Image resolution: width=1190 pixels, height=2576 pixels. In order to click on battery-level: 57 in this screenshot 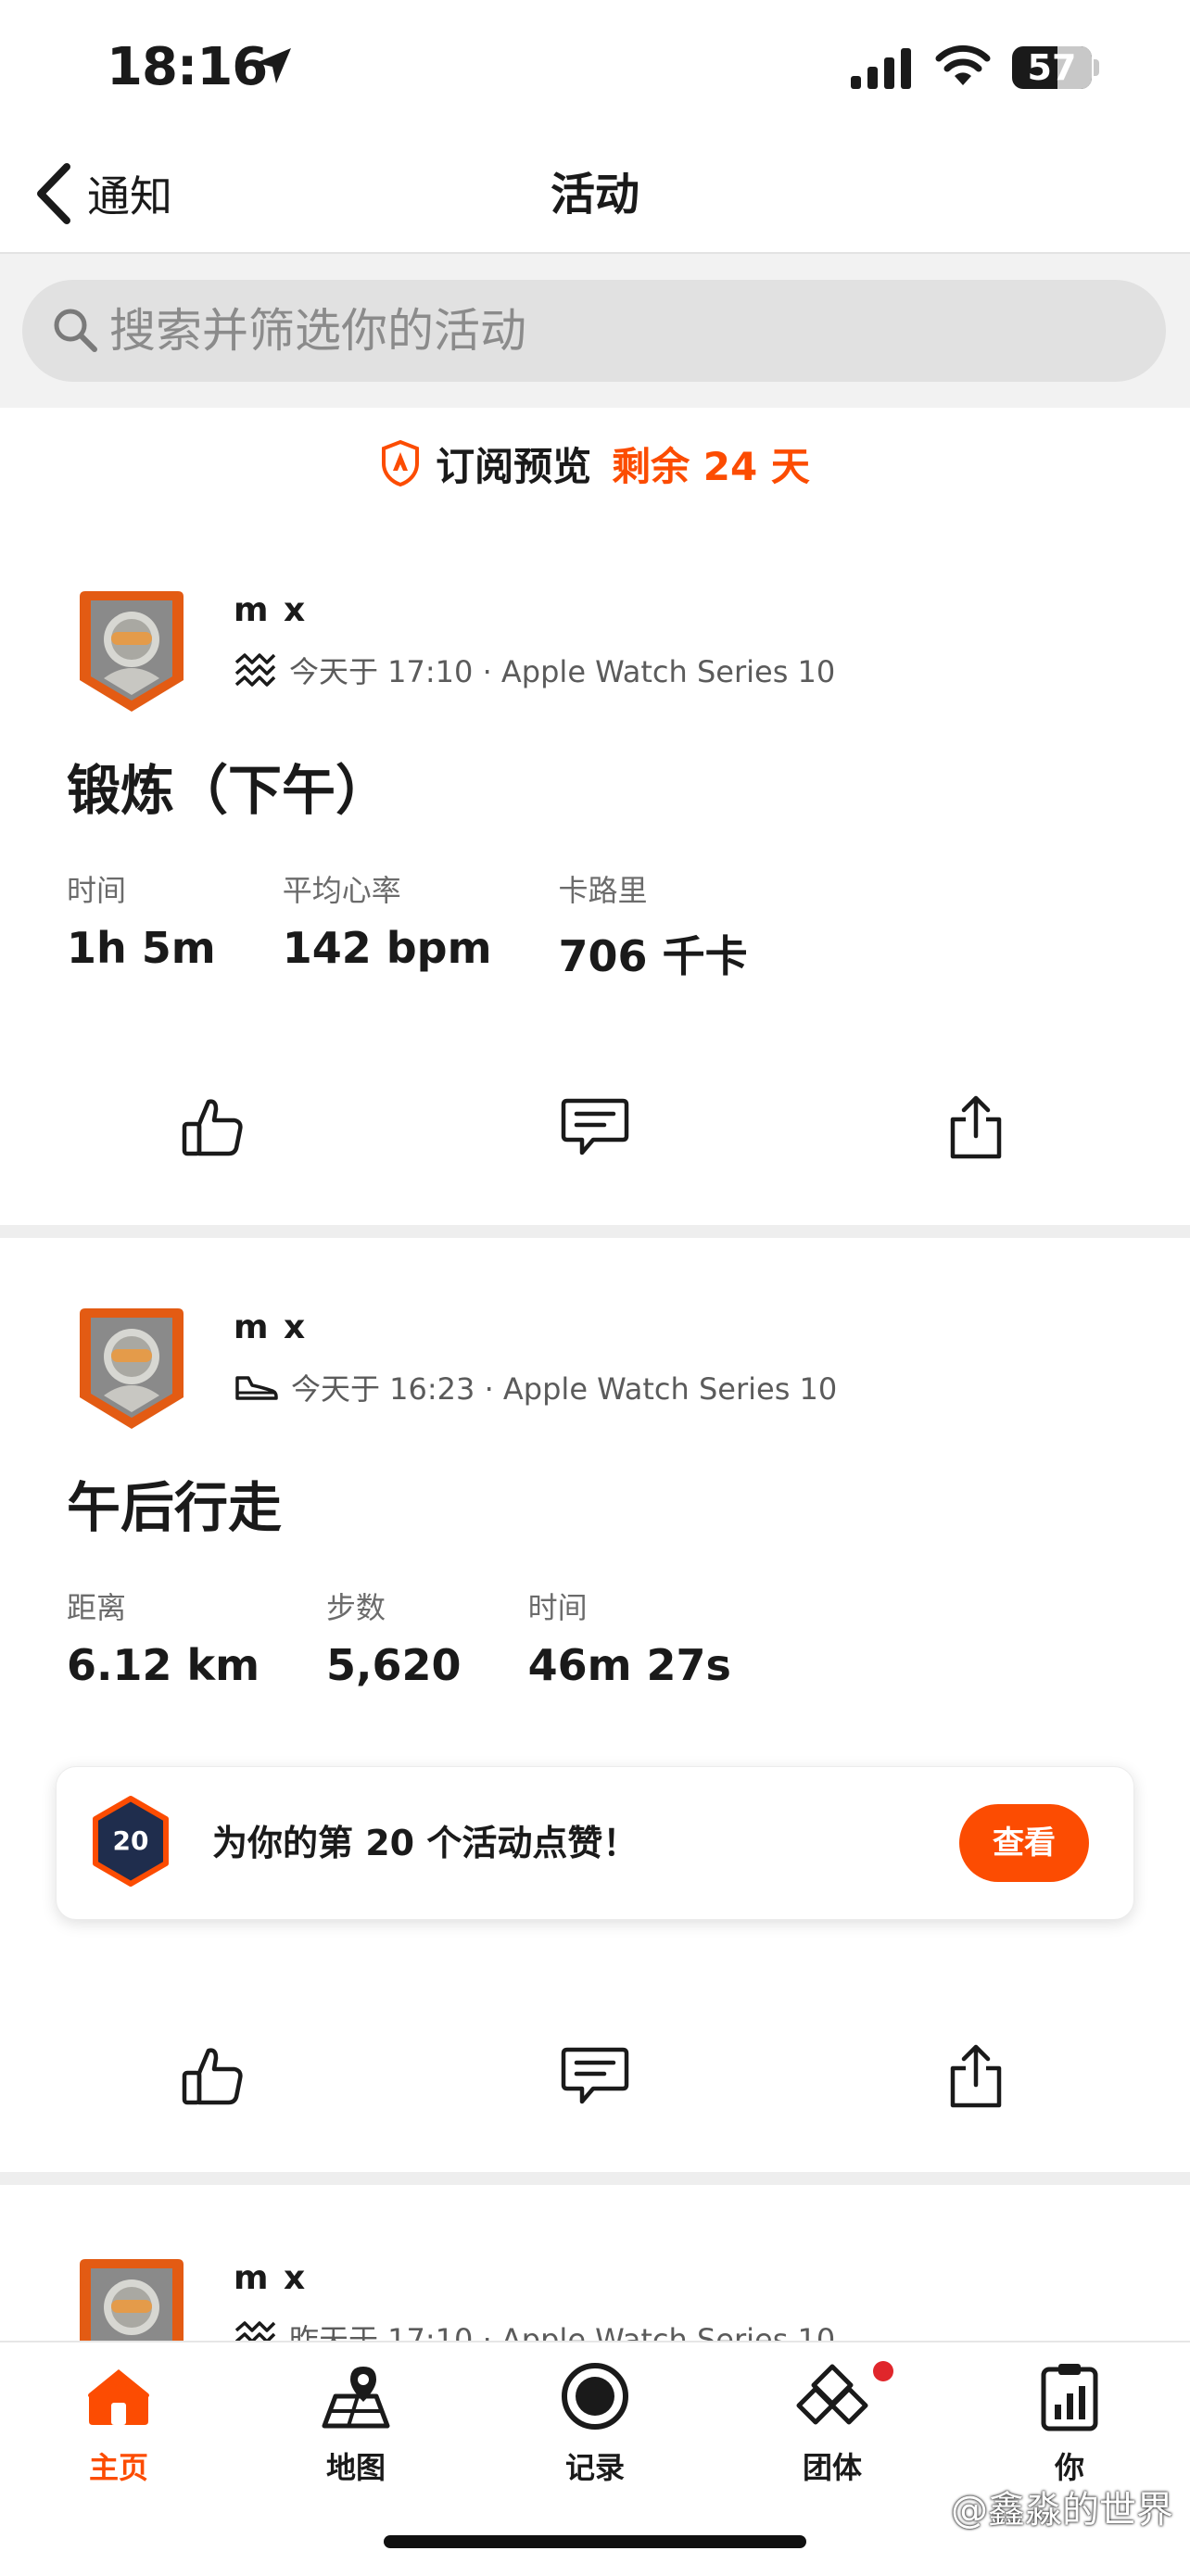, I will do `click(1052, 68)`.